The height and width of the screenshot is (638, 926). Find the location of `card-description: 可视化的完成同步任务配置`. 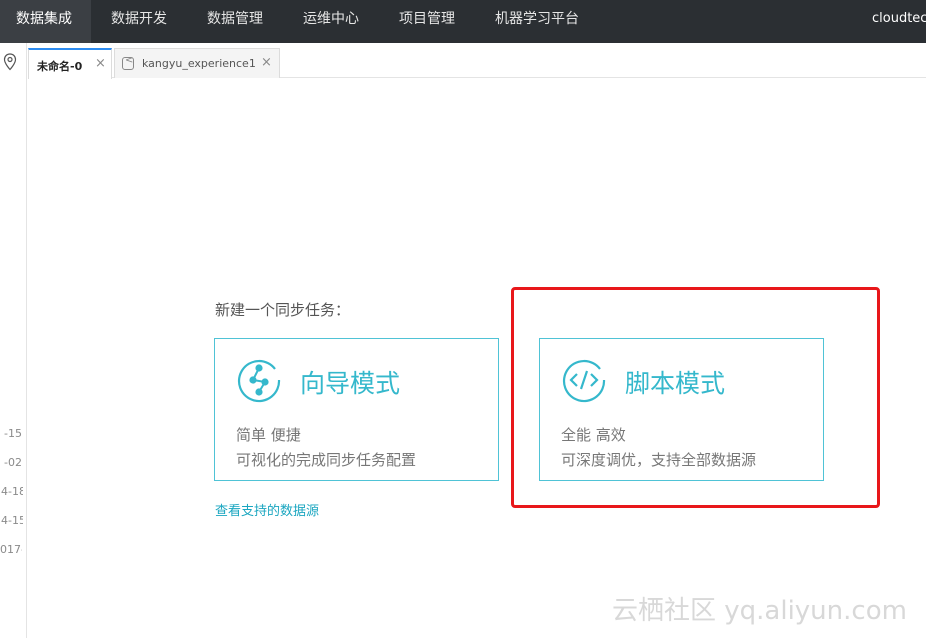

card-description: 可视化的完成同步任务配置 is located at coordinates (326, 460).